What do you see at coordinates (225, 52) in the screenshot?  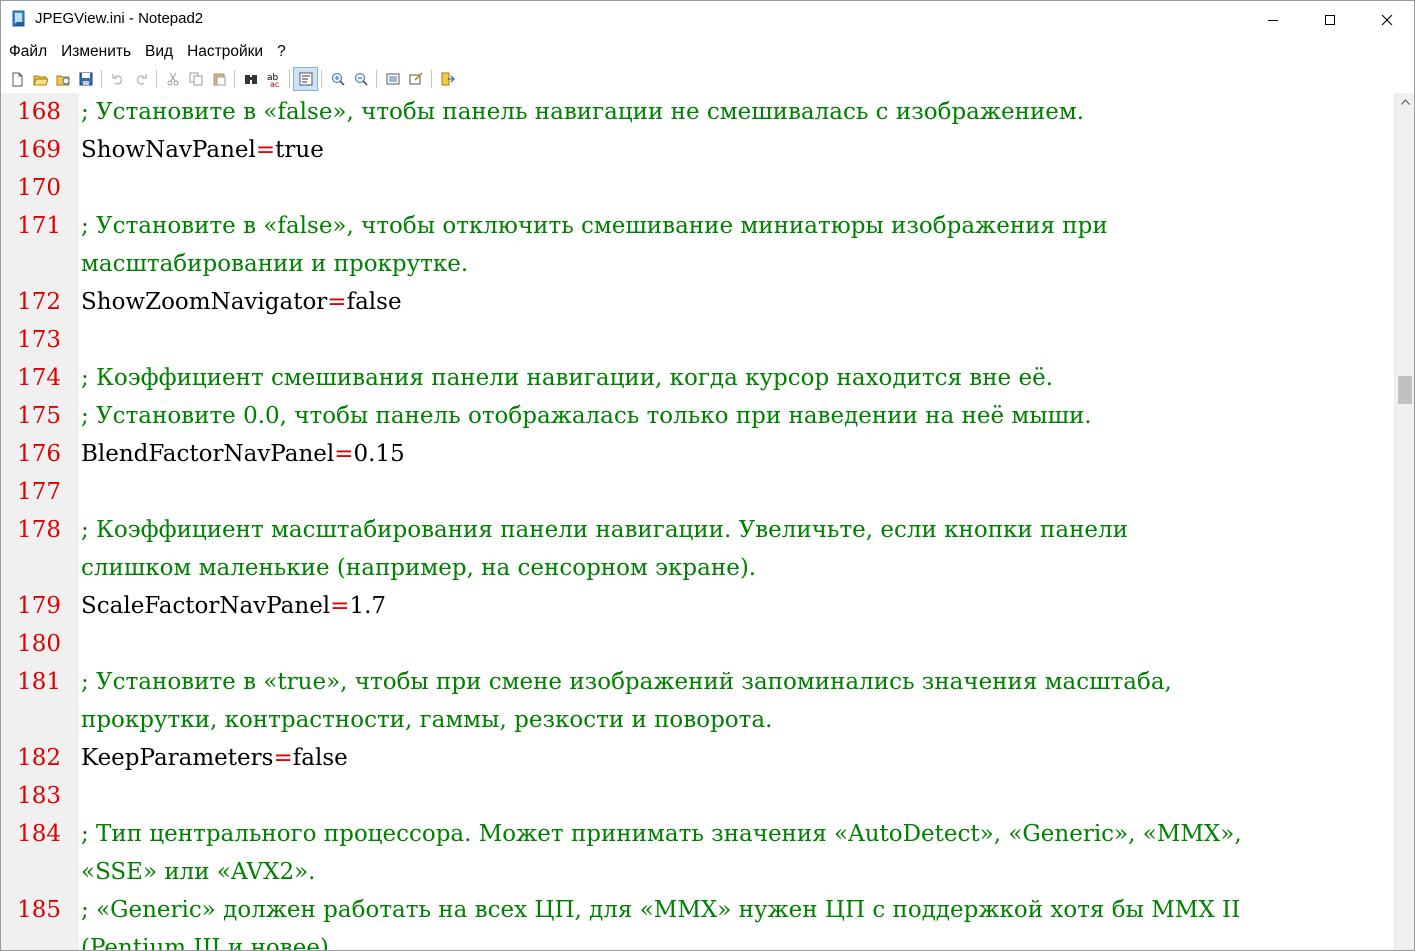 I see `menu-item-3: Настройки` at bounding box center [225, 52].